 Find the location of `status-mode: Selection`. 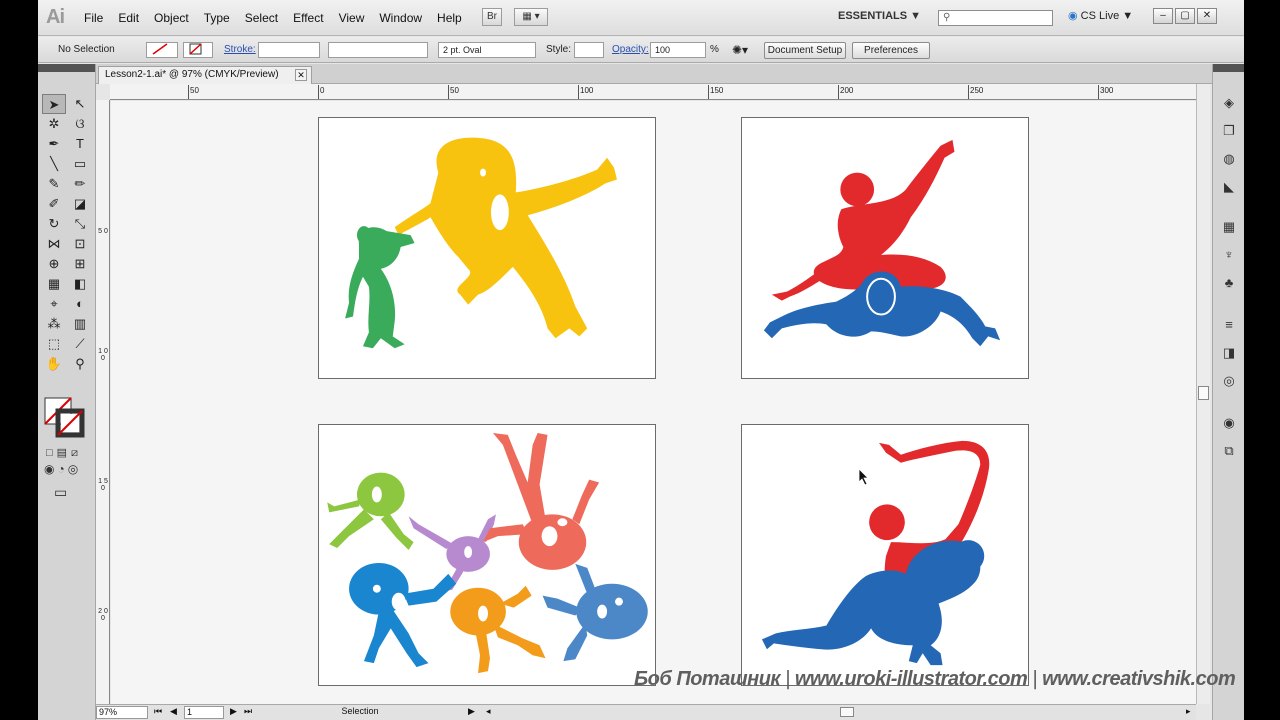

status-mode: Selection is located at coordinates (360, 711).